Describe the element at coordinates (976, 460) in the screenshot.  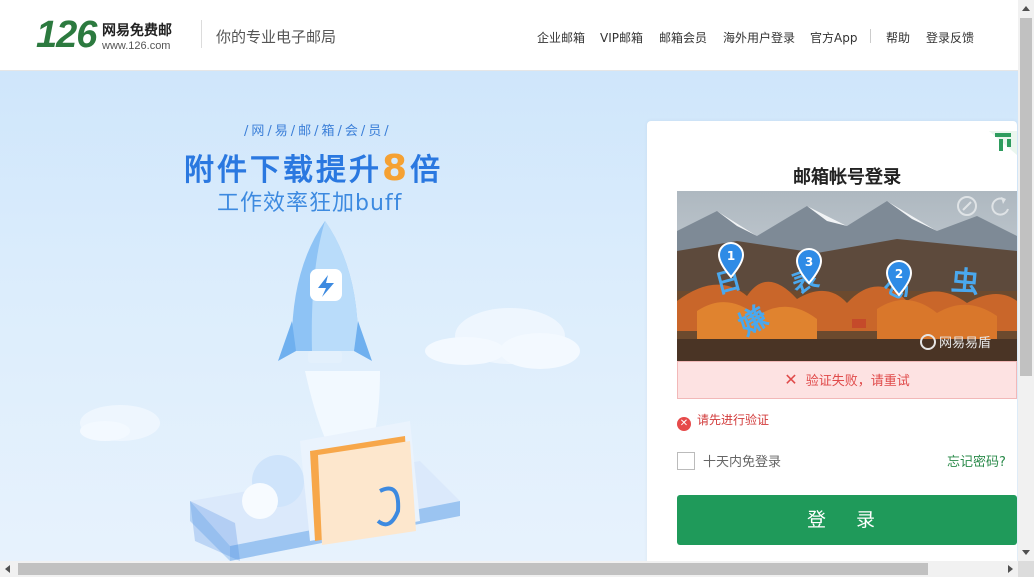
I see `forgot-password-link: 忘记密码?` at that location.